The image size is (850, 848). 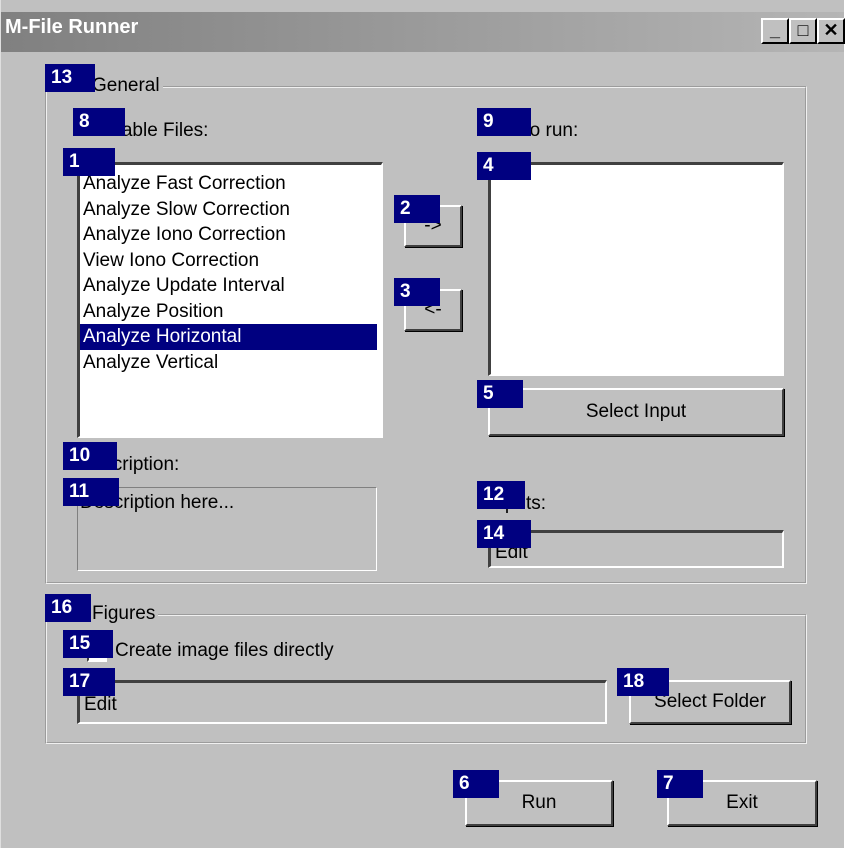 I want to click on figures-group-label: Figures, so click(x=124, y=614).